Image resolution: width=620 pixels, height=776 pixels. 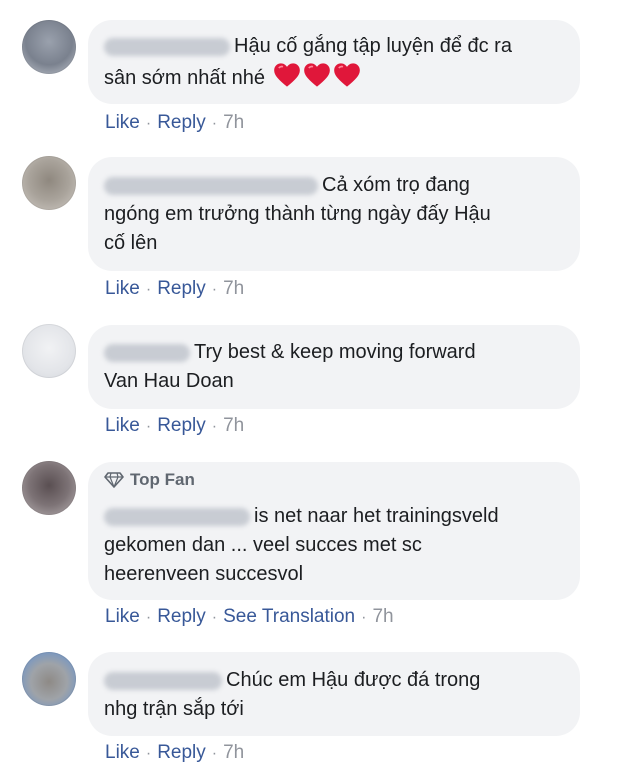 What do you see at coordinates (174, 709) in the screenshot?
I see `comment-text-line-2: nhg trận sắp tới` at bounding box center [174, 709].